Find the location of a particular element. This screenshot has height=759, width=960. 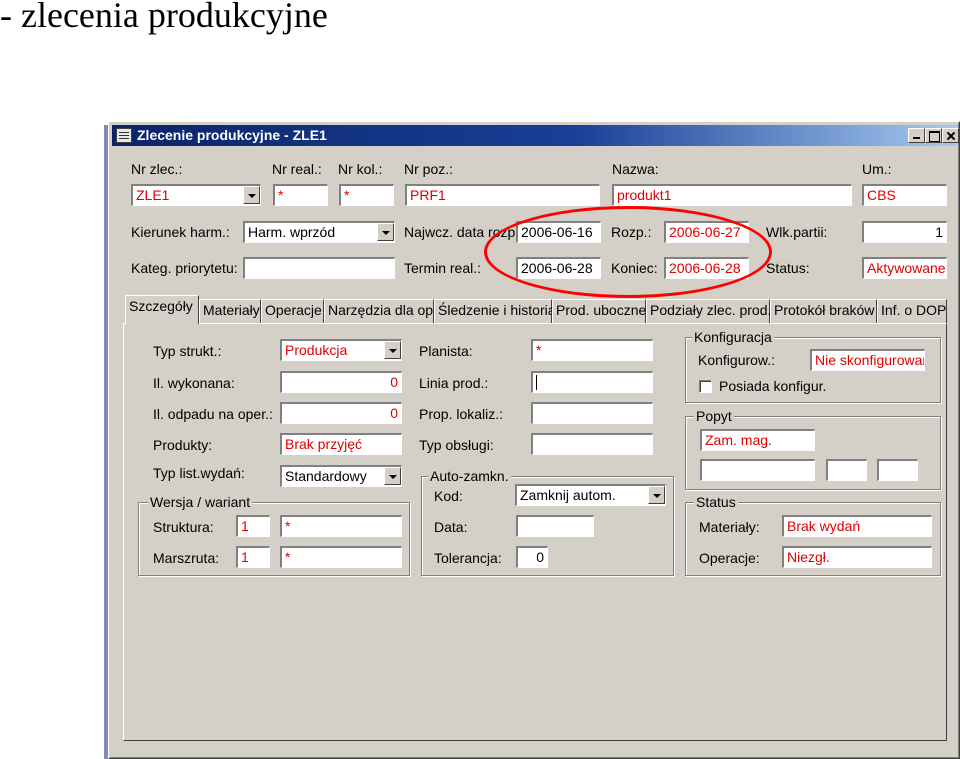

produkty-label: Produkty: is located at coordinates (183, 445).